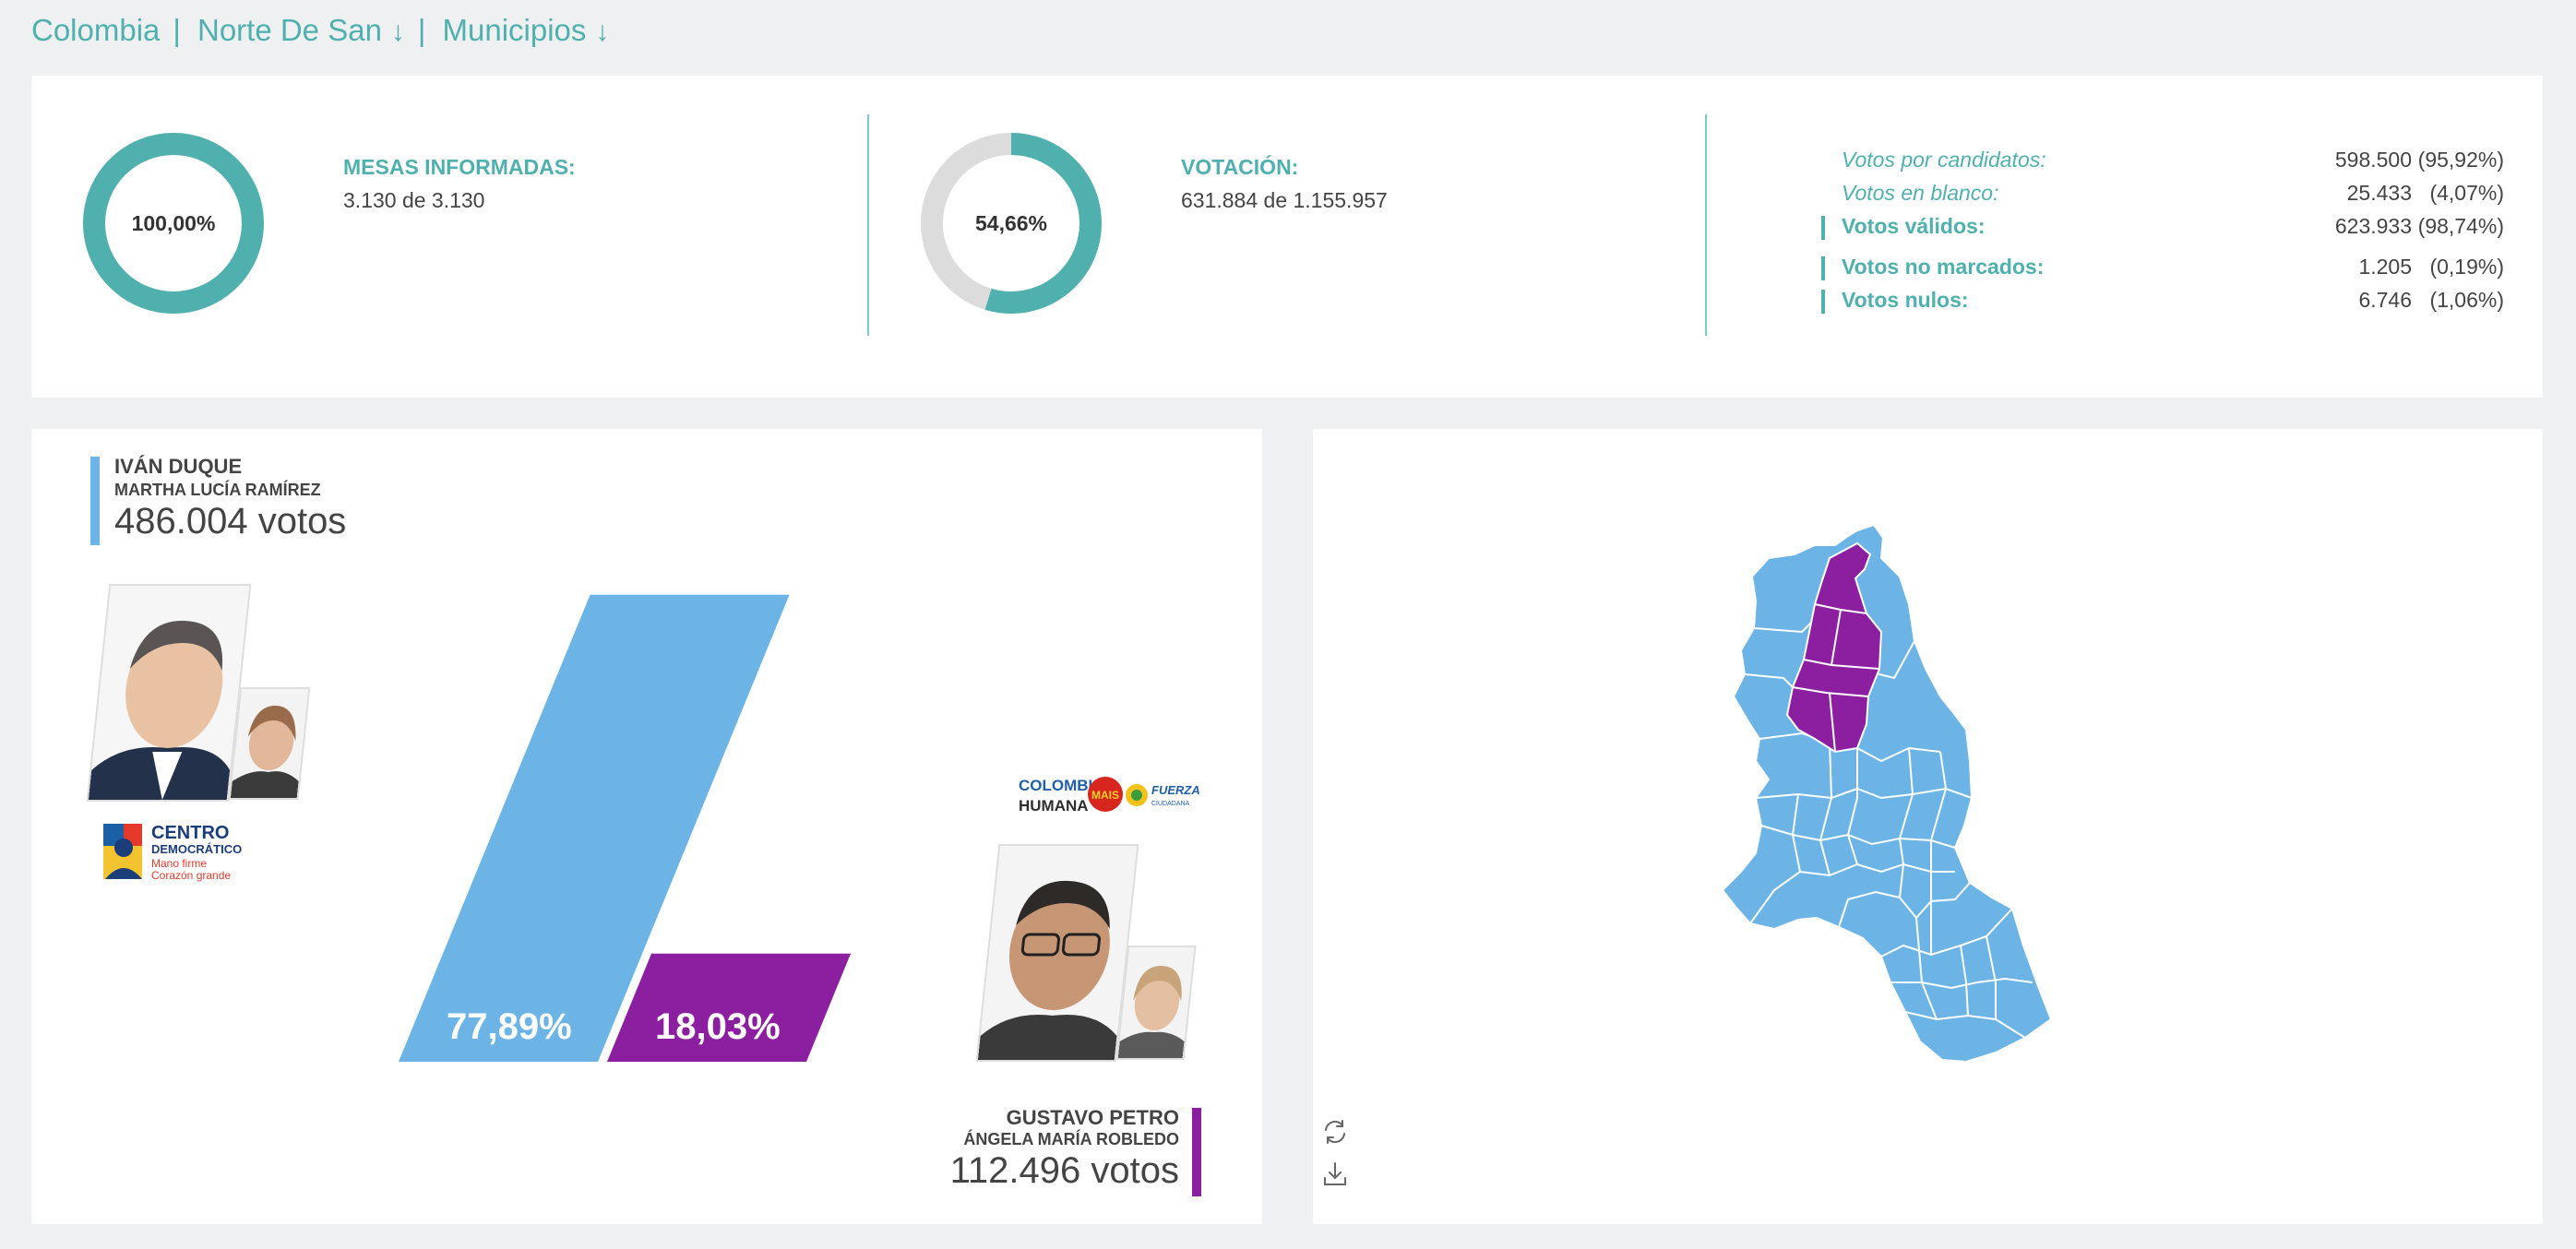  Describe the element at coordinates (2461, 160) in the screenshot. I see `breakdown-percent: (95,92%)` at that location.